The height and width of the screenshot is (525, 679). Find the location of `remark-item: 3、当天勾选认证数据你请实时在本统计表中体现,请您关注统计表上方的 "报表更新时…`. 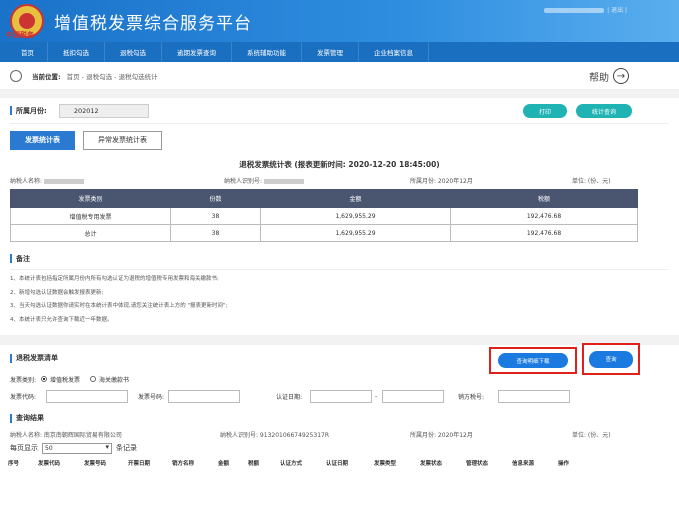

remark-item: 3、当天勾选认证数据你请实时在本统计表中体现,请您关注统计表上方的 "报表更新时… is located at coordinates (119, 306).